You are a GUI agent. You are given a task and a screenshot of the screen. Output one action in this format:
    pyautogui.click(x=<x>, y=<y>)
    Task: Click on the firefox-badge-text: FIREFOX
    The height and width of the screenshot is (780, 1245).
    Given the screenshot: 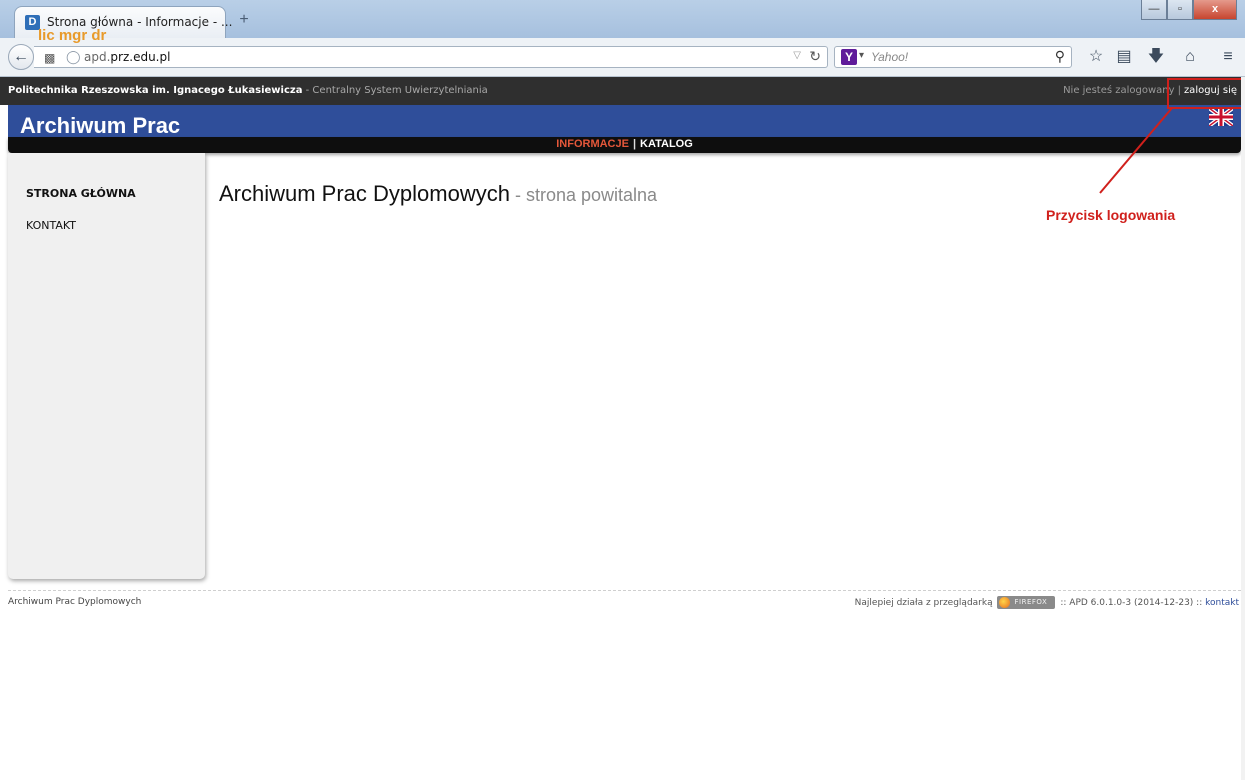 What is the action you would take?
    pyautogui.click(x=1031, y=602)
    